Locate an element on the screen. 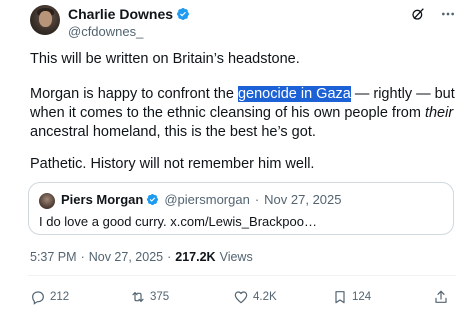  views-count: 217.2K is located at coordinates (195, 257).